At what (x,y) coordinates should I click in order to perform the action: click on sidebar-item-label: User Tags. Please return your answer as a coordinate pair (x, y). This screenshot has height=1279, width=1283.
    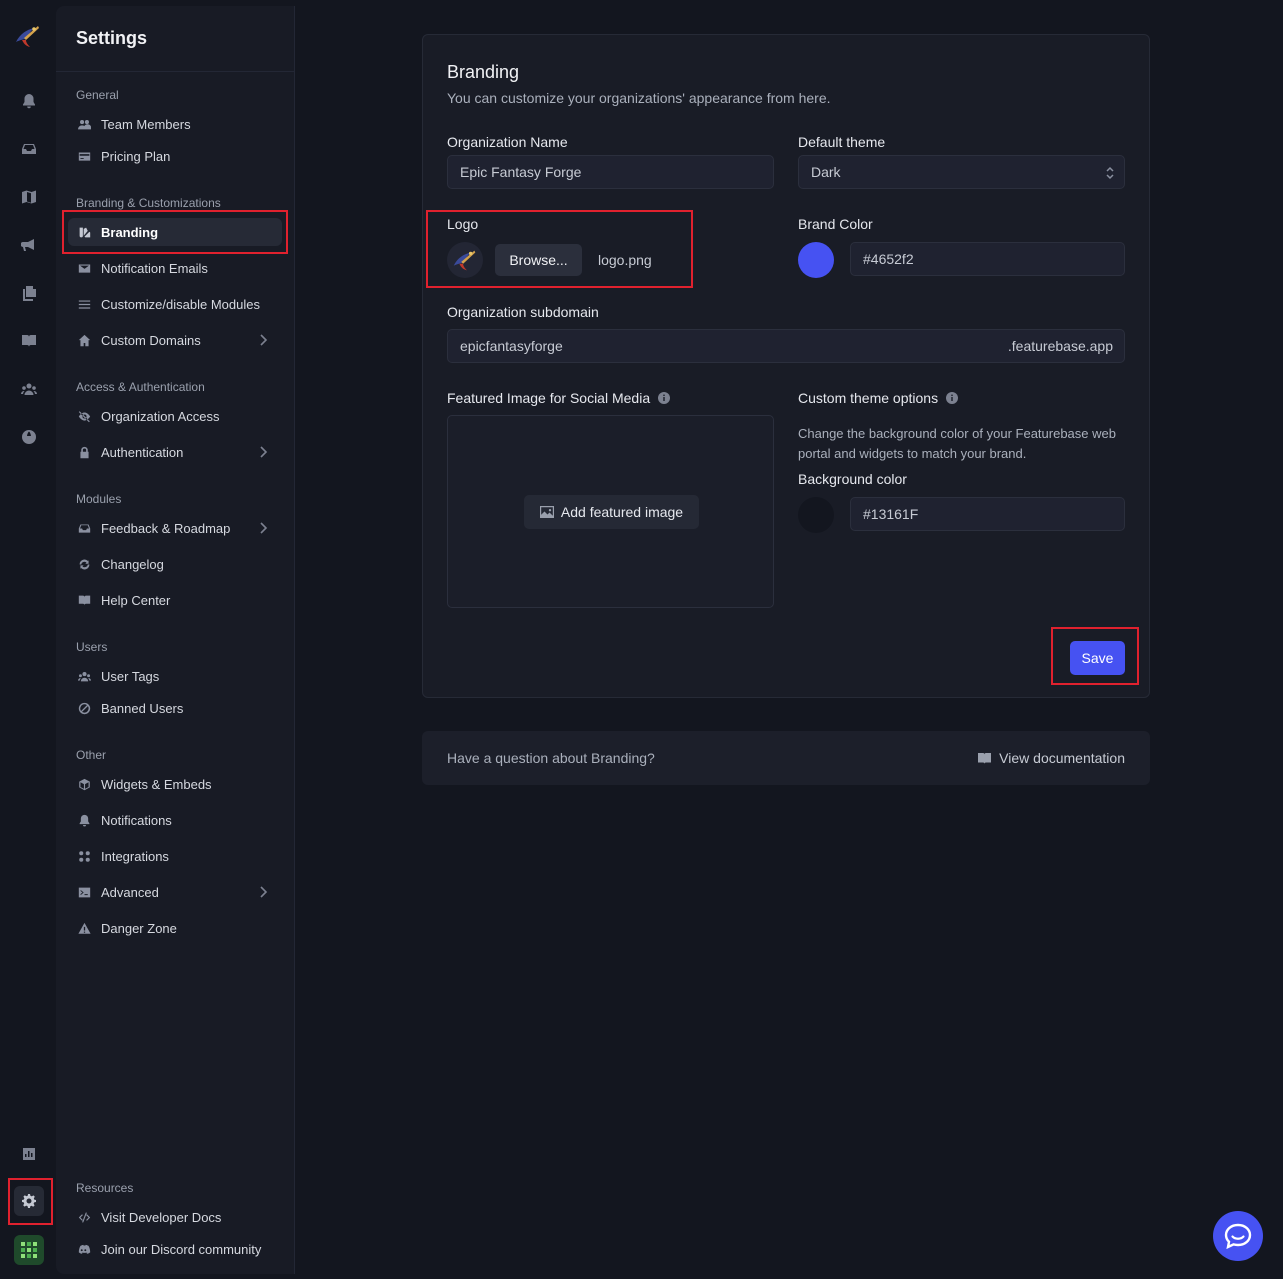
    Looking at the image, I should click on (130, 676).